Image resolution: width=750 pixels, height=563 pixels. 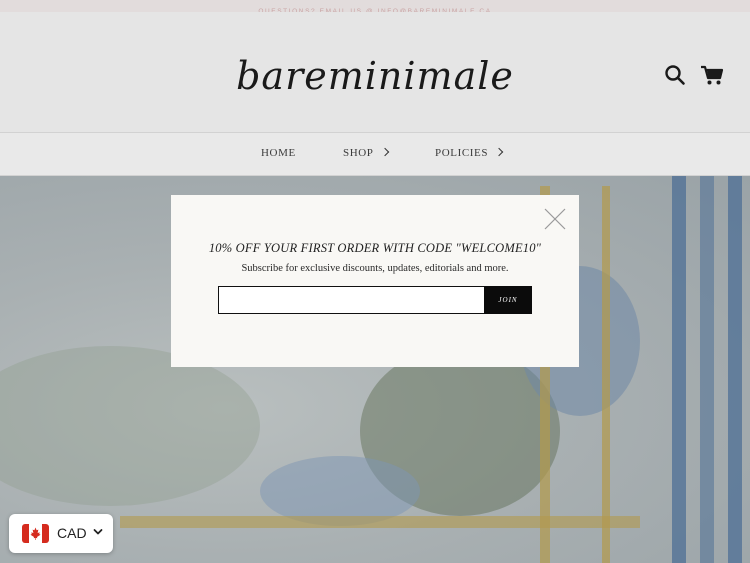 I want to click on join-button: JOIN, so click(x=508, y=300).